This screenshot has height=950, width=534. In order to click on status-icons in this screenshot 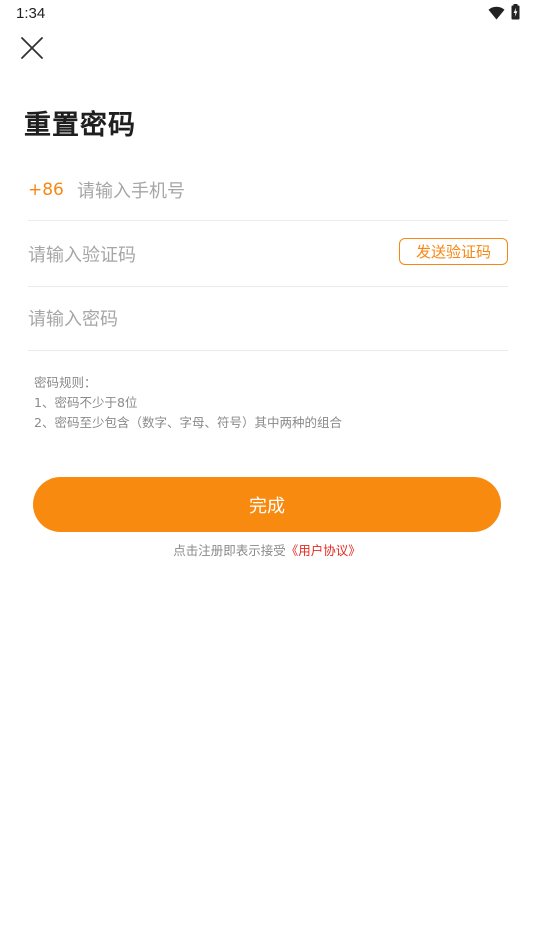, I will do `click(504, 14)`.